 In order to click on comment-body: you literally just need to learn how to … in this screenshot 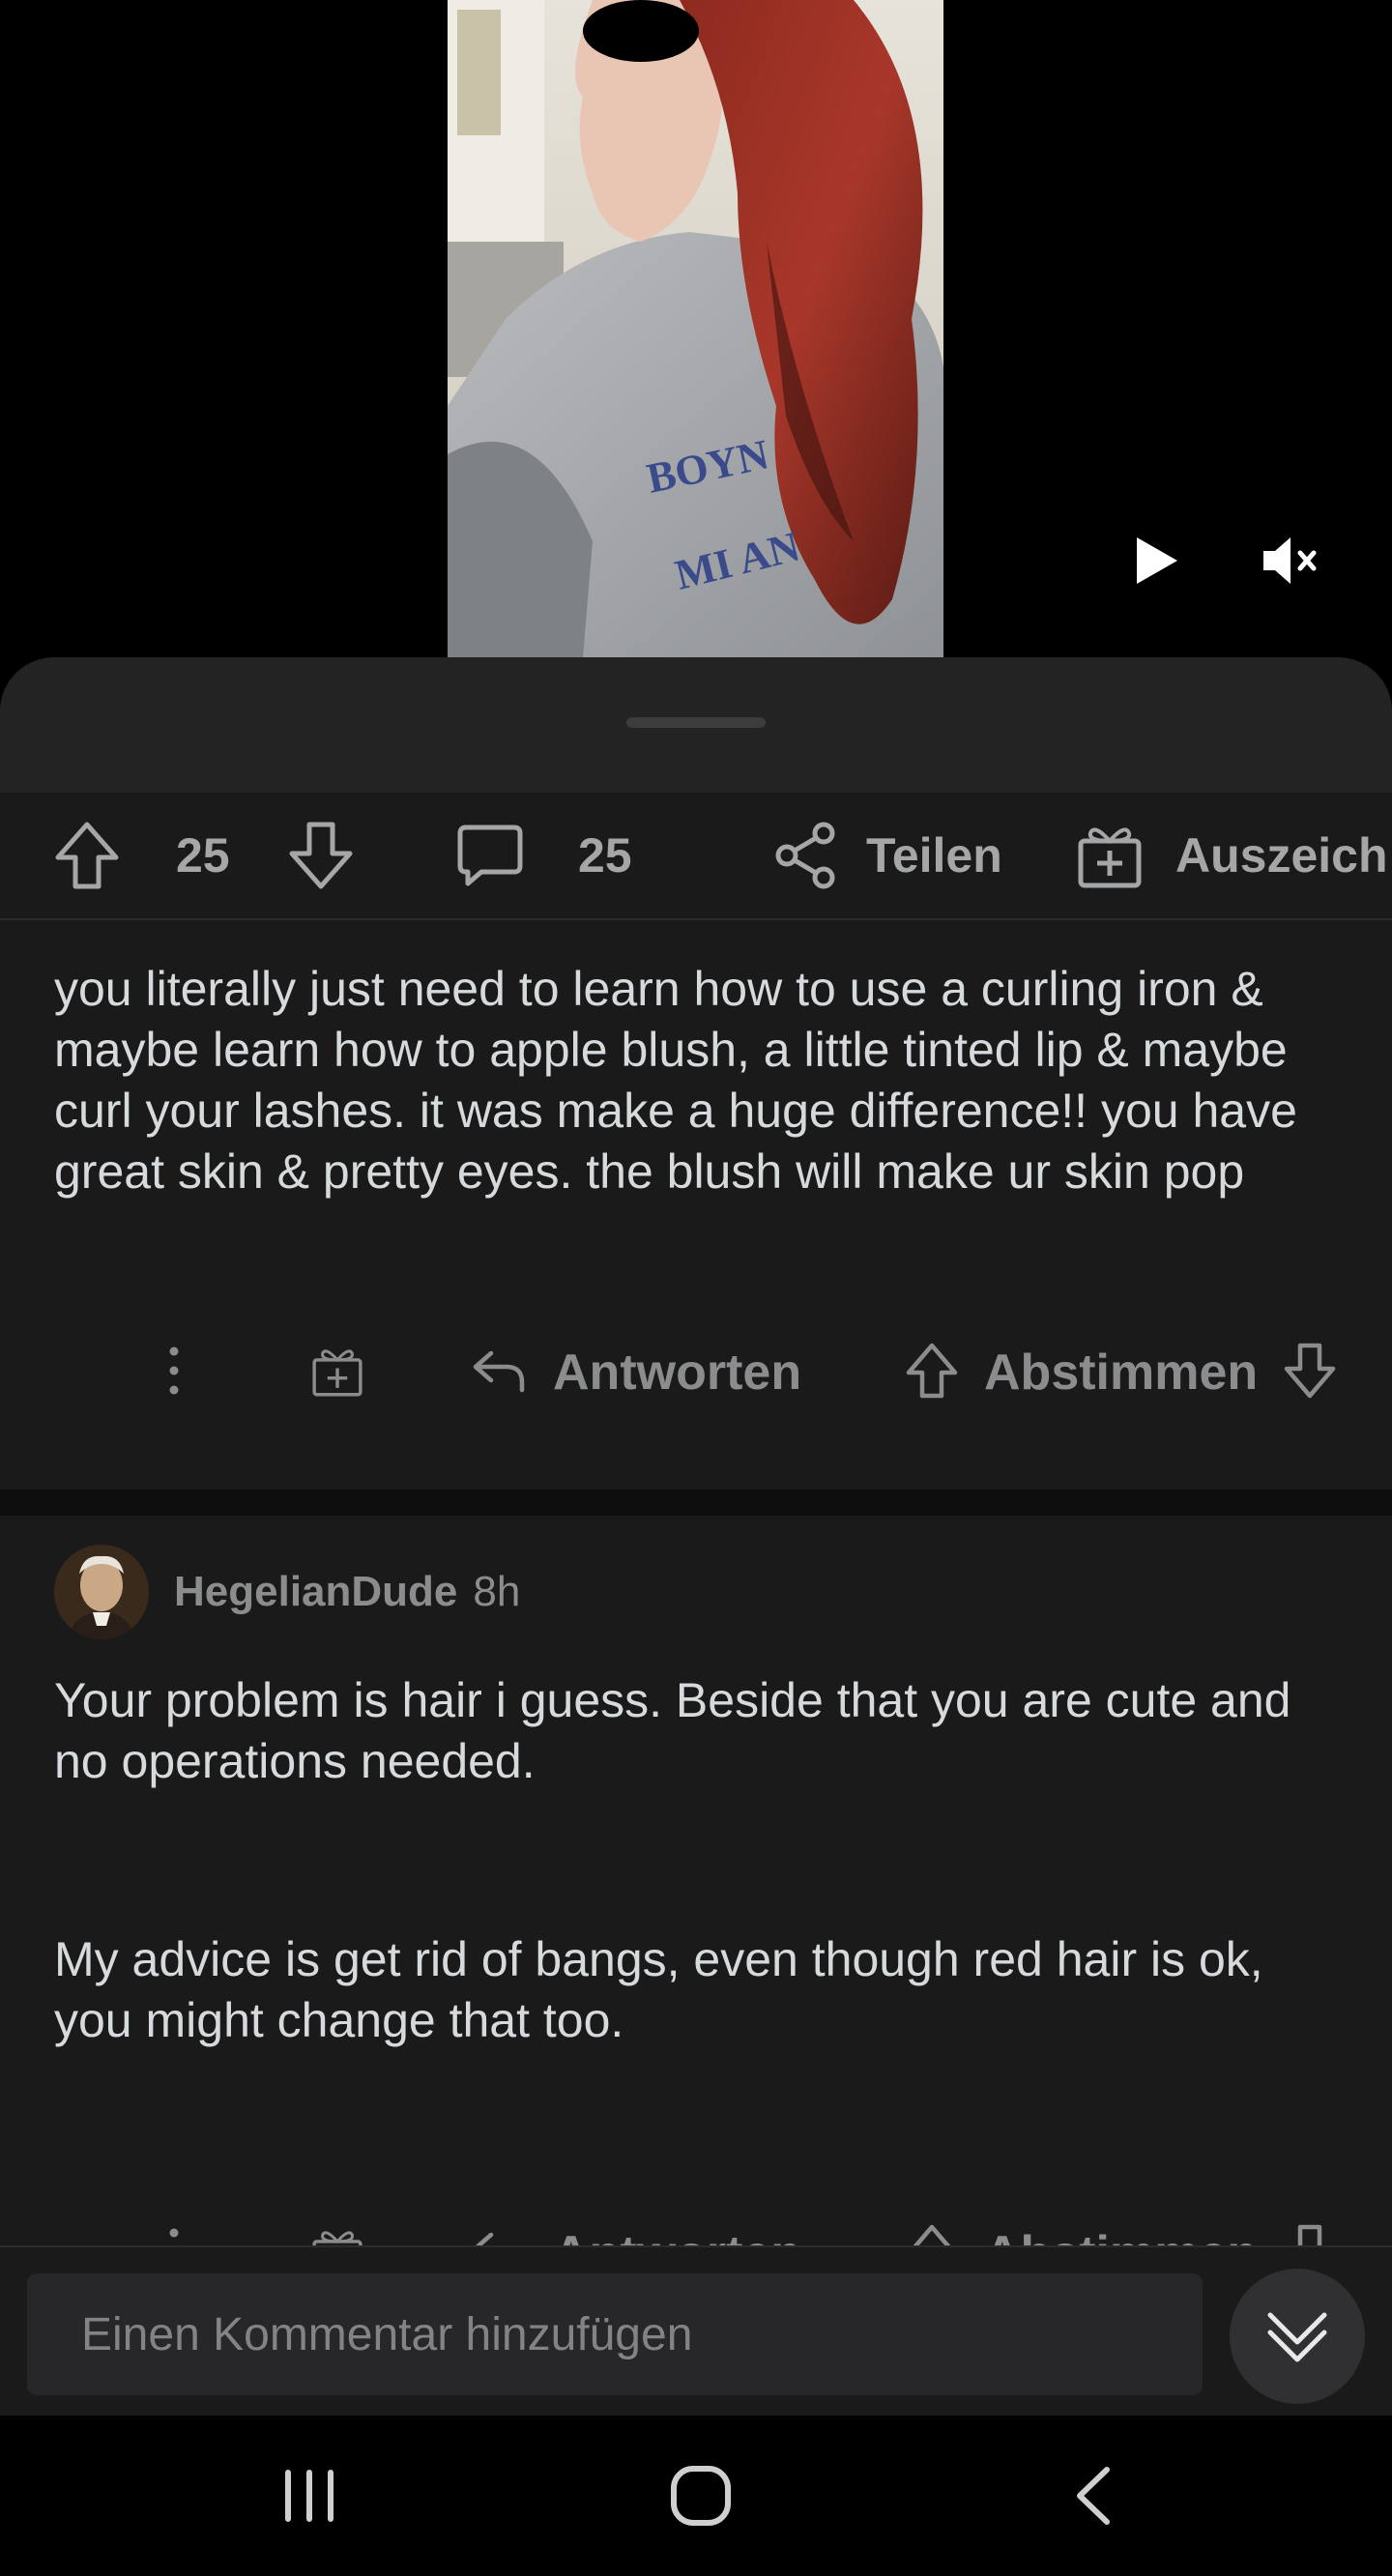, I will do `click(701, 1080)`.